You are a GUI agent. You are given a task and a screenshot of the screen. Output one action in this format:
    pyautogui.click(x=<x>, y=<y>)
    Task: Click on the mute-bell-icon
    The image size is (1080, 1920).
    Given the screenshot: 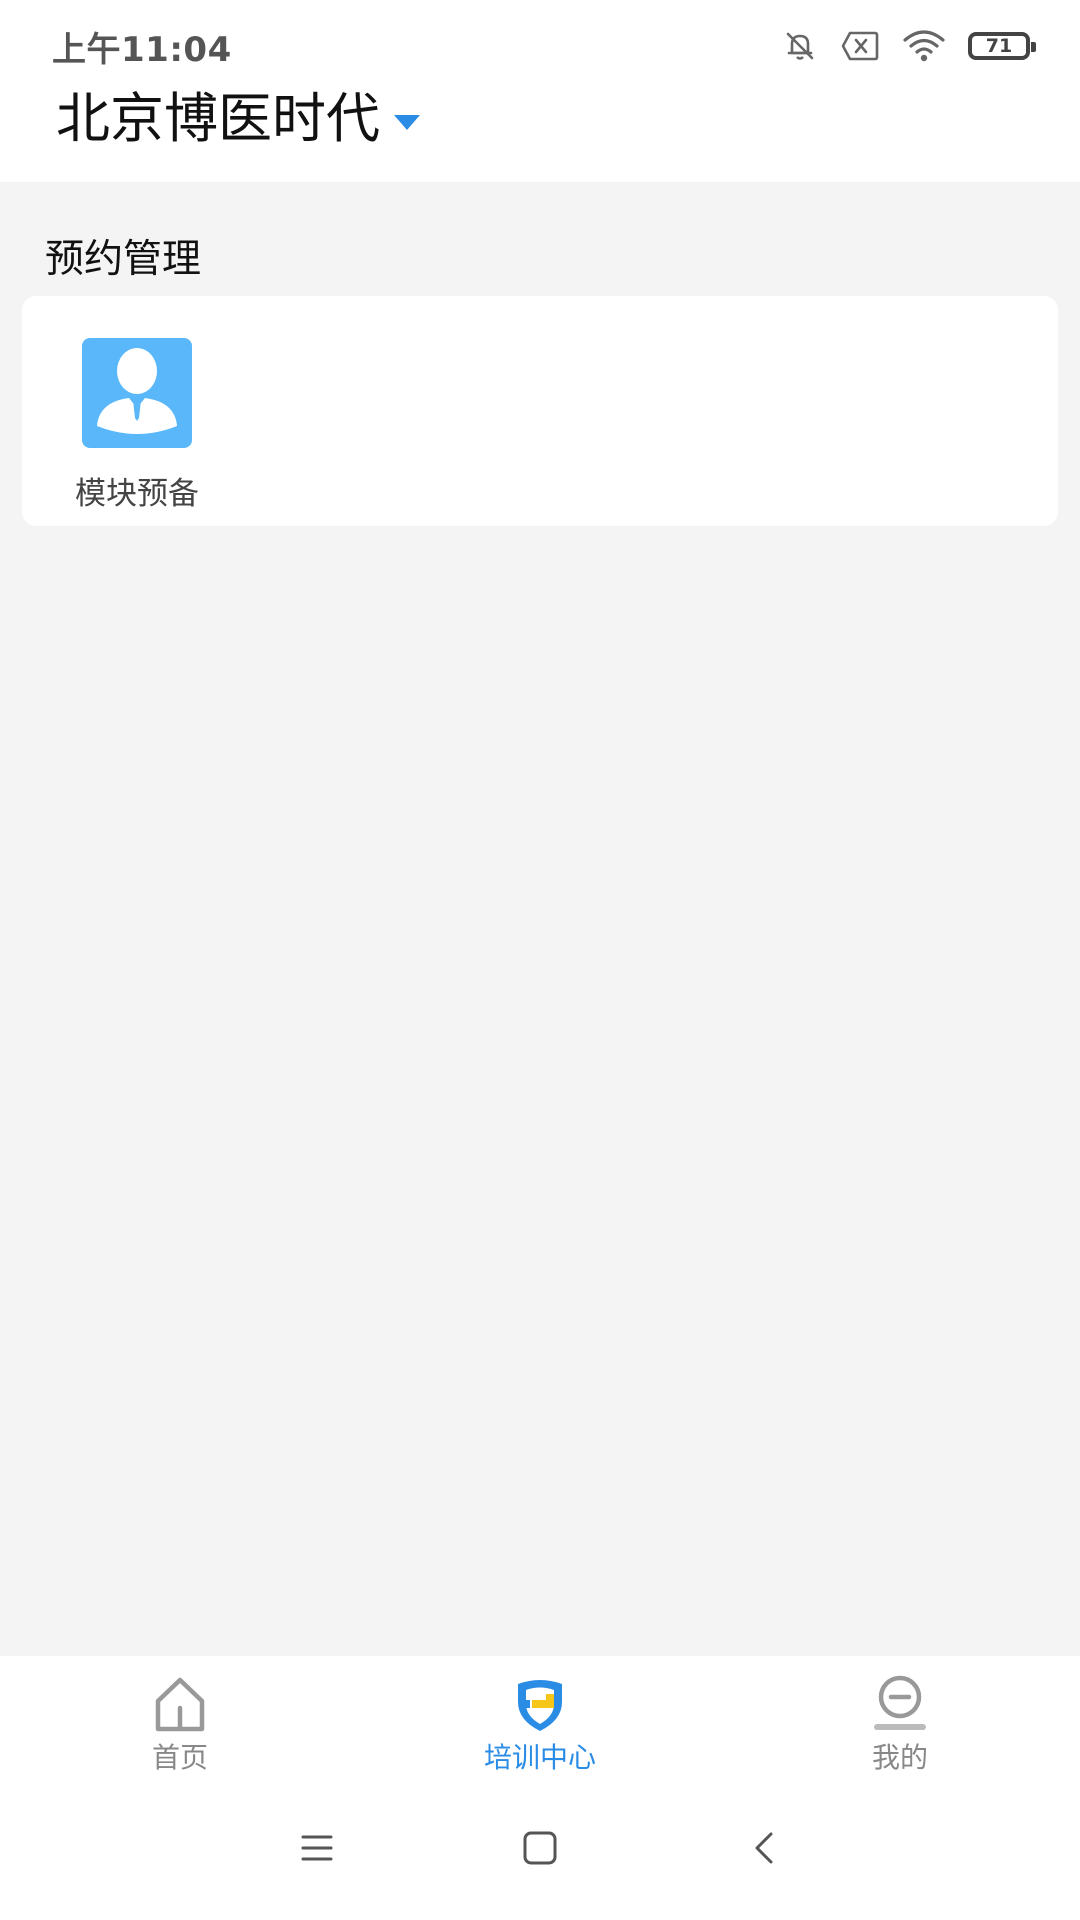 What is the action you would take?
    pyautogui.click(x=800, y=46)
    